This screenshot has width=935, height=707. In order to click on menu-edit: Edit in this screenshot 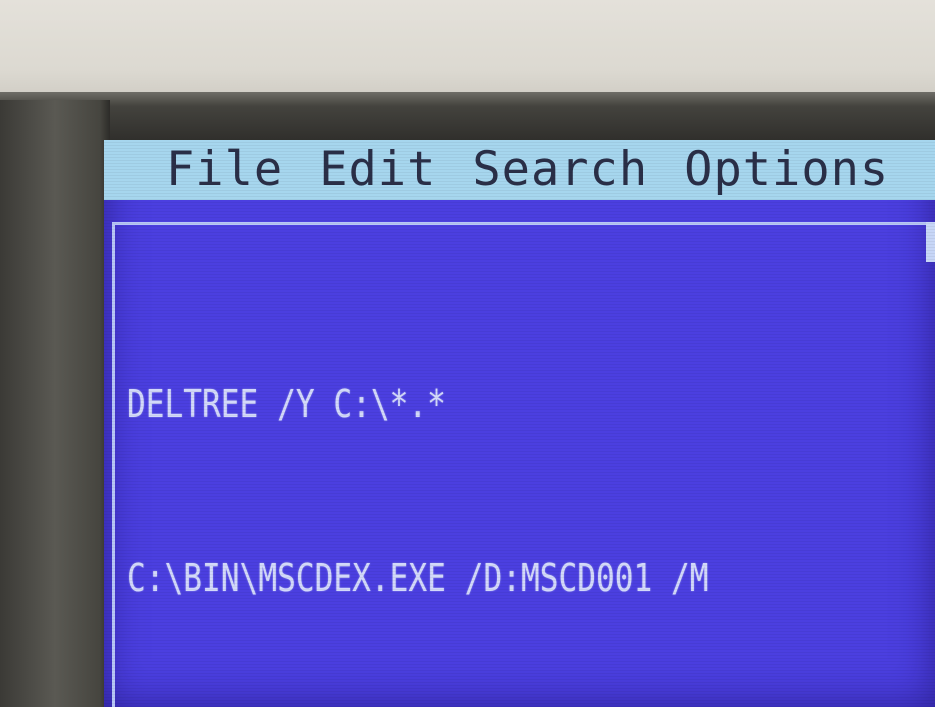, I will do `click(377, 170)`.